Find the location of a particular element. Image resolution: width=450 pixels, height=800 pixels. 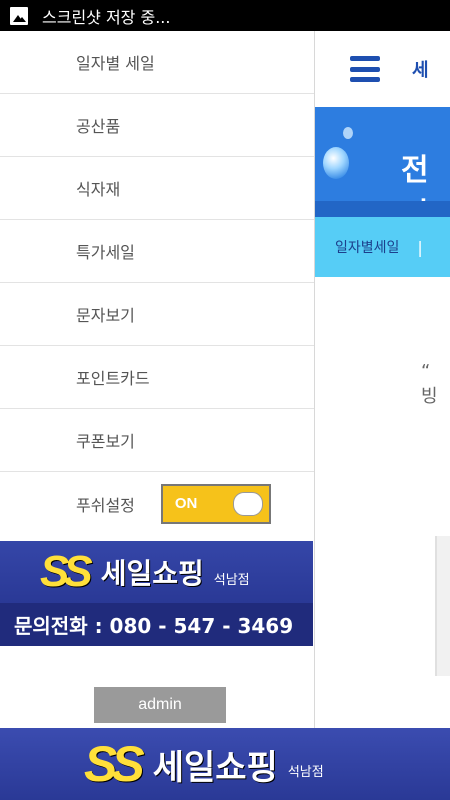

contact-phone: 문의전화 : 080 - 547 - 3469 is located at coordinates (156, 624).